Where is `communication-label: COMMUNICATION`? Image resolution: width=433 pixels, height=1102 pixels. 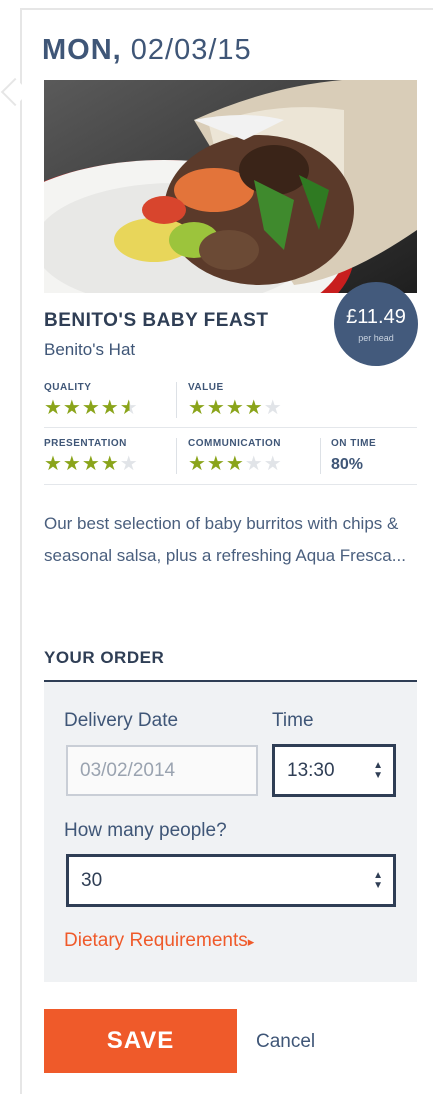 communication-label: COMMUNICATION is located at coordinates (234, 443).